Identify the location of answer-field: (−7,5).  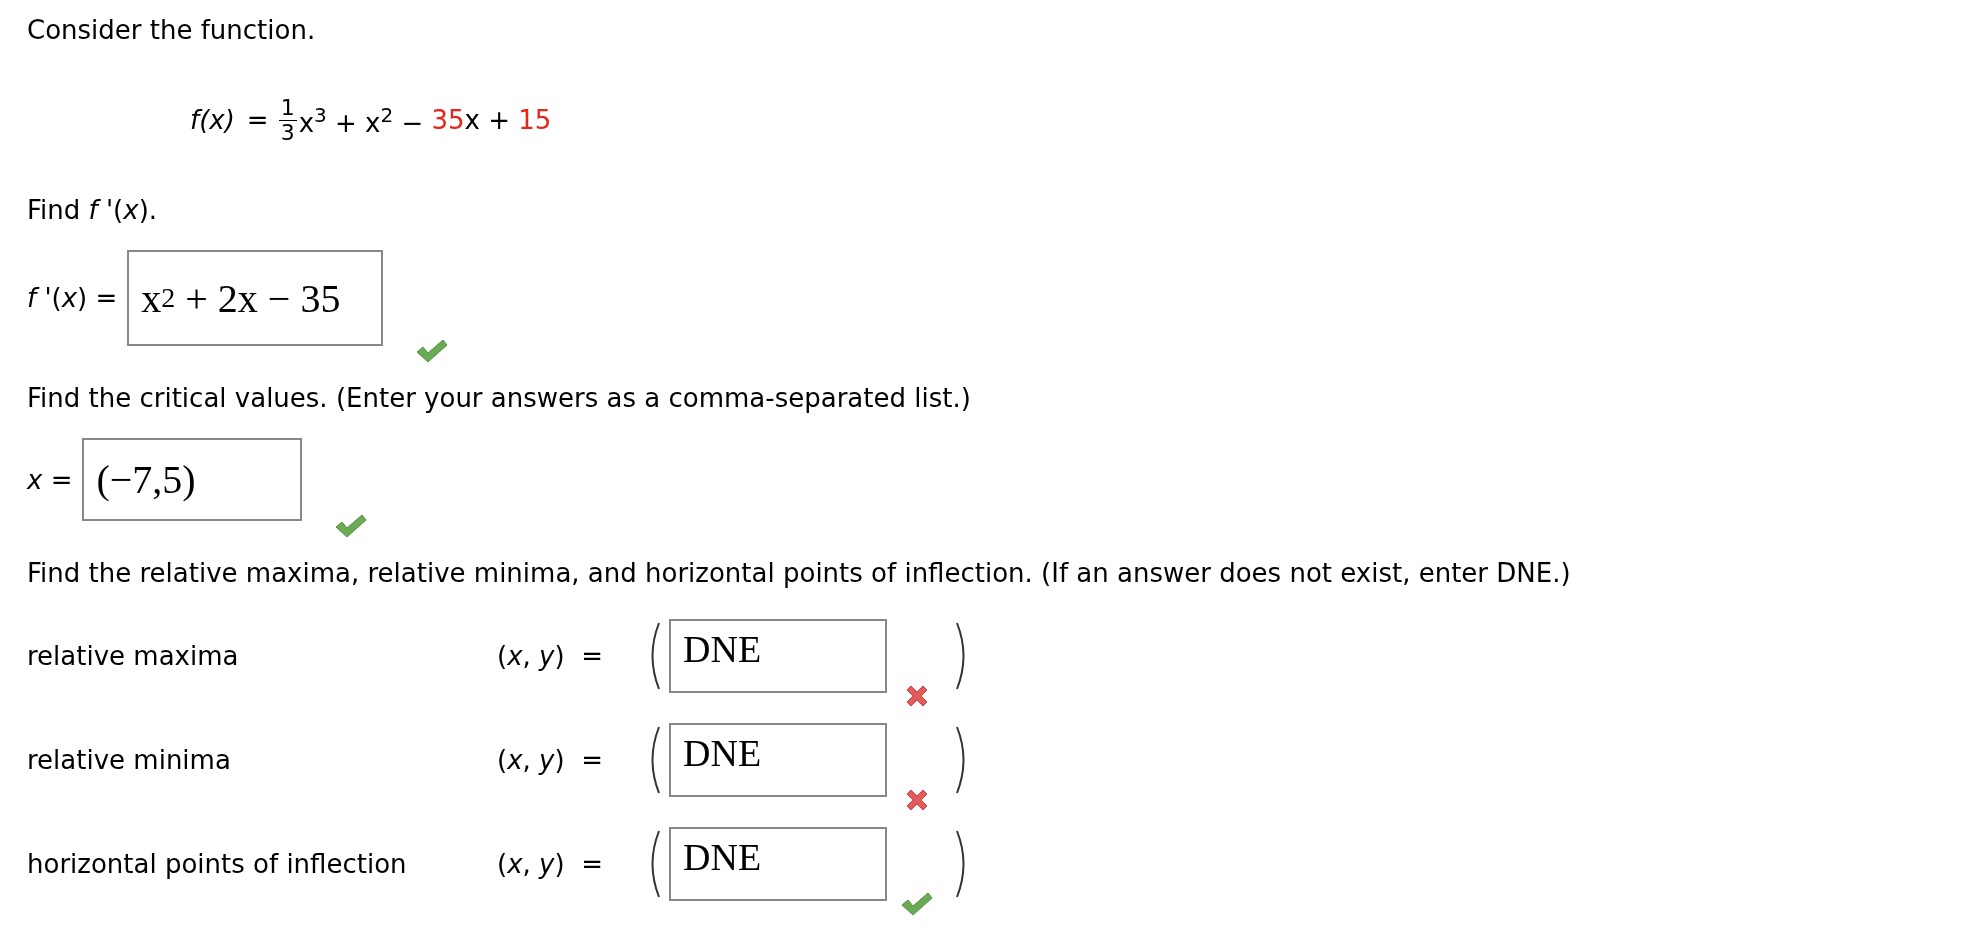
(192, 479).